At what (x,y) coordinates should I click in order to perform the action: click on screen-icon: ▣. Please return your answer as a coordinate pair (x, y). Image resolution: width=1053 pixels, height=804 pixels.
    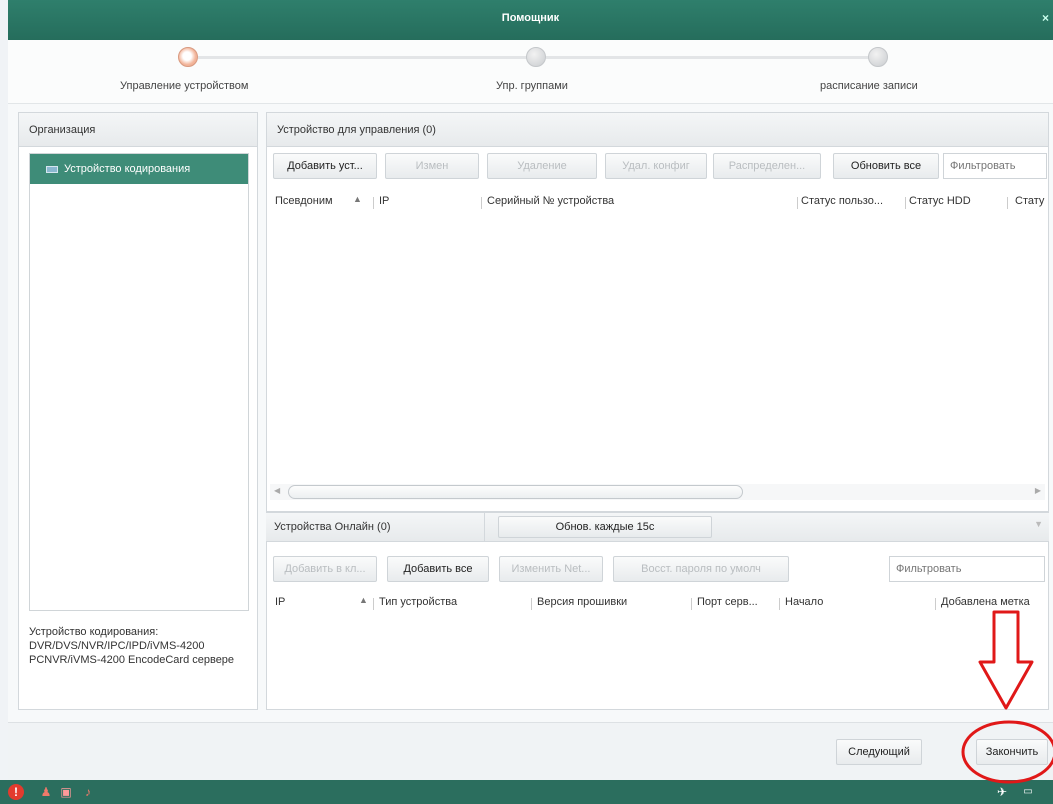
    Looking at the image, I should click on (66, 792).